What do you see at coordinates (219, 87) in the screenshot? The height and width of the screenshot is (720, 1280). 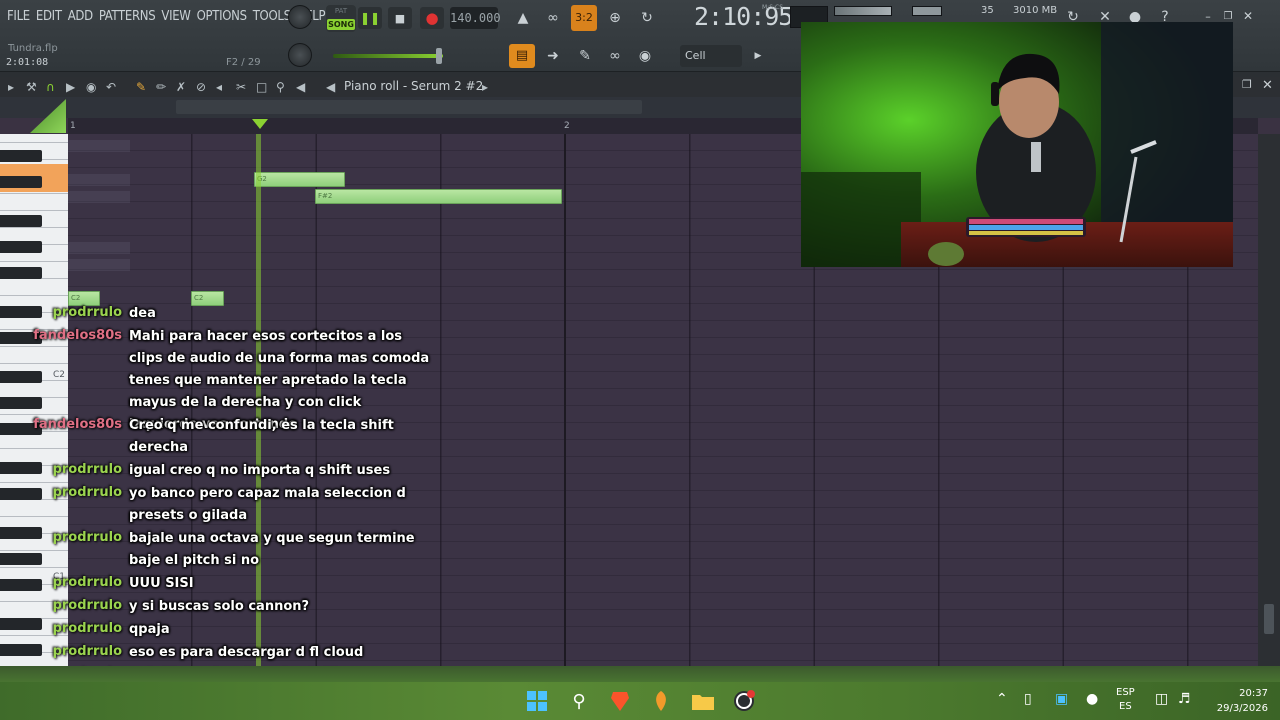 I see `slip-icon: ◂` at bounding box center [219, 87].